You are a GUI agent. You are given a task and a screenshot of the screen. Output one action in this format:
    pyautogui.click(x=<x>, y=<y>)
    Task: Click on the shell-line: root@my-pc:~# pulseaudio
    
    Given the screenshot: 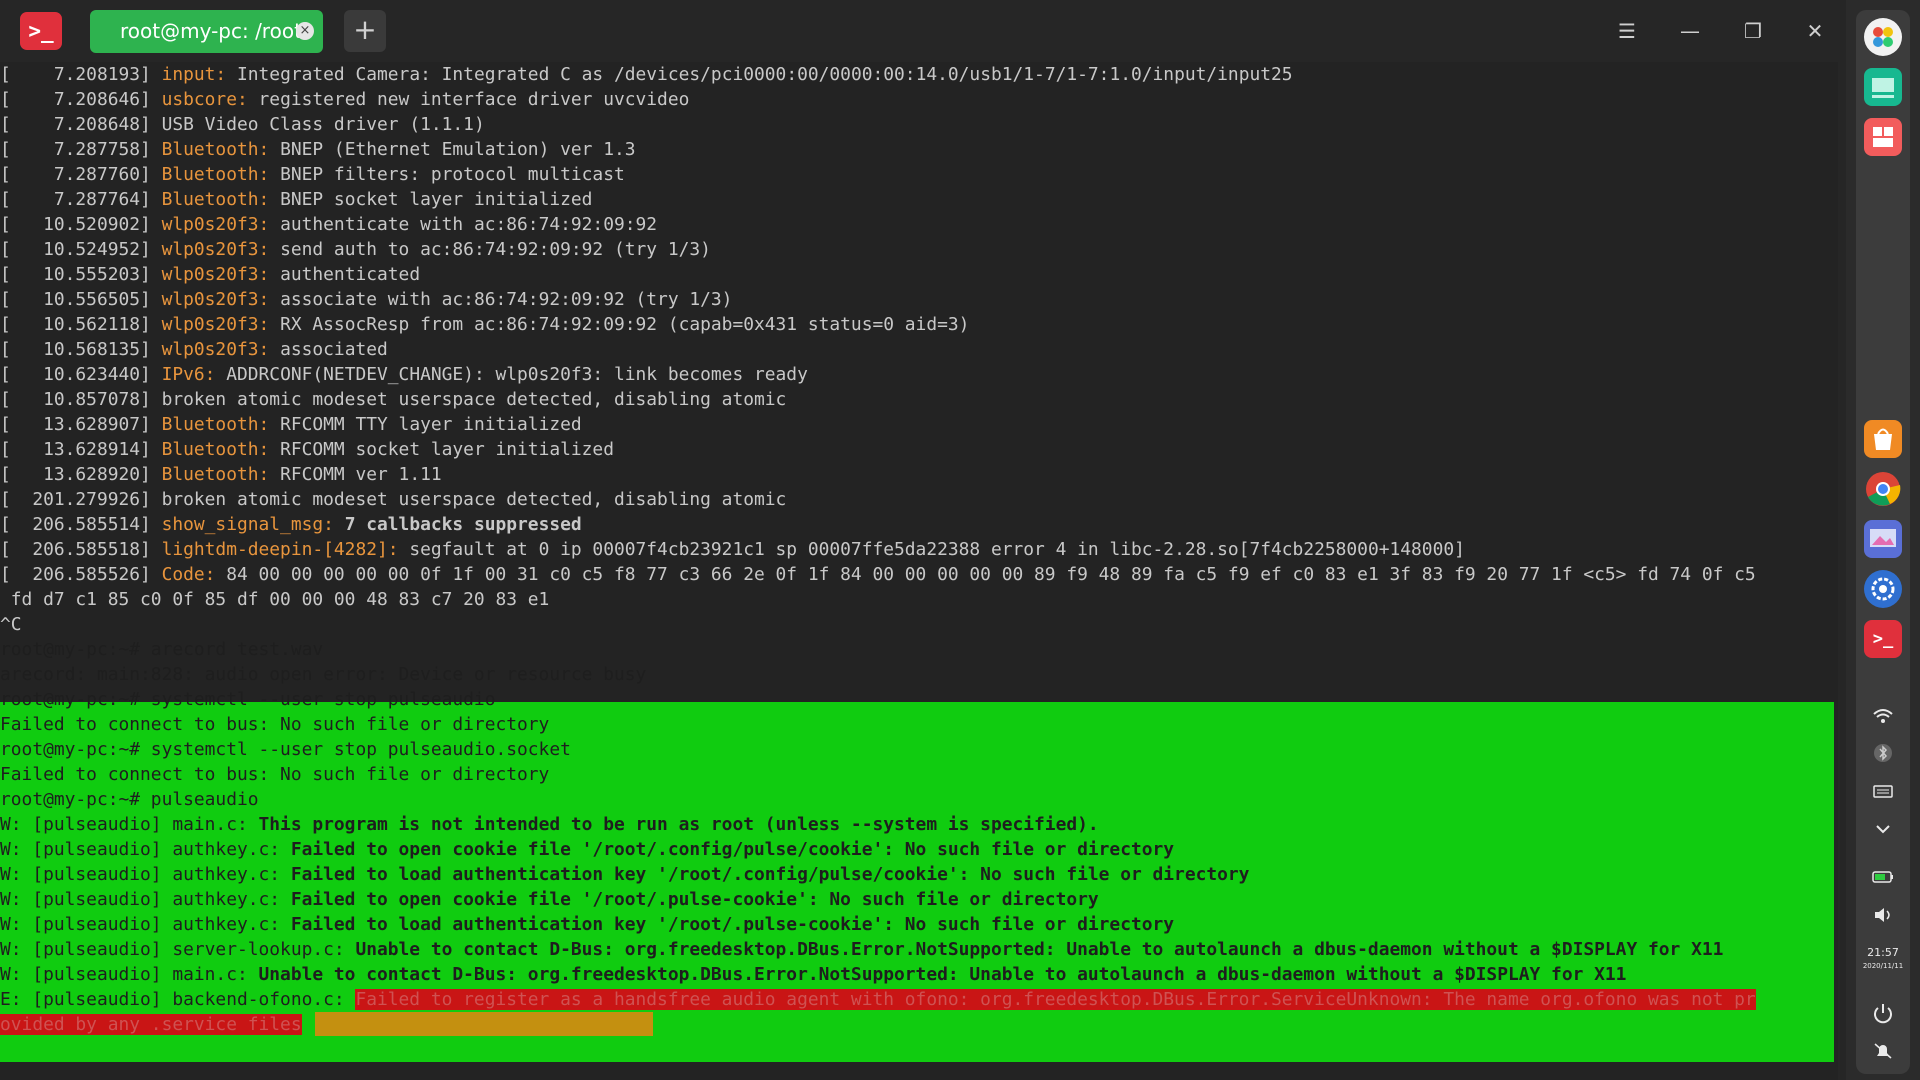 What is the action you would take?
    pyautogui.click(x=129, y=799)
    